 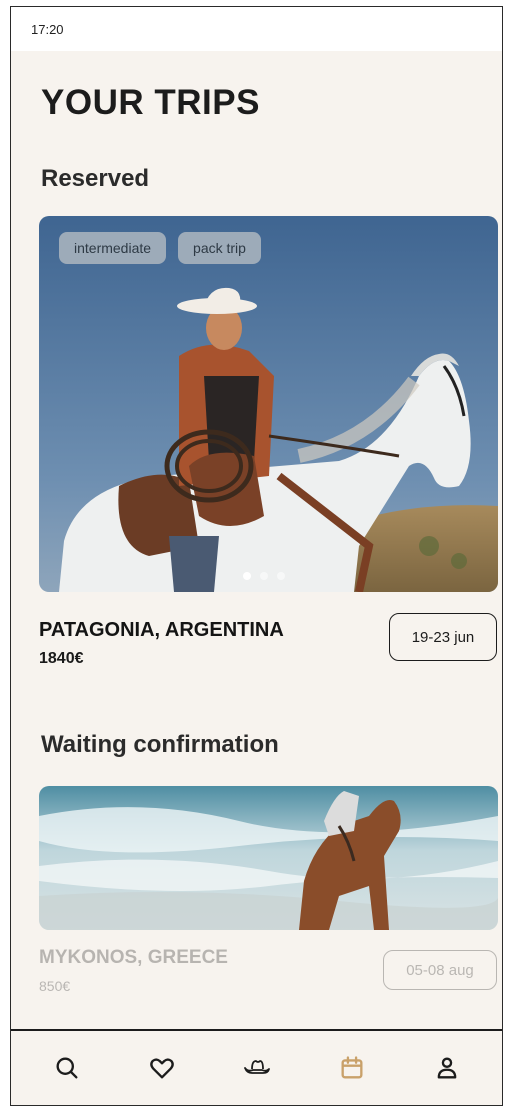 I want to click on trip-dates-button: 05-08 aug, so click(x=440, y=970).